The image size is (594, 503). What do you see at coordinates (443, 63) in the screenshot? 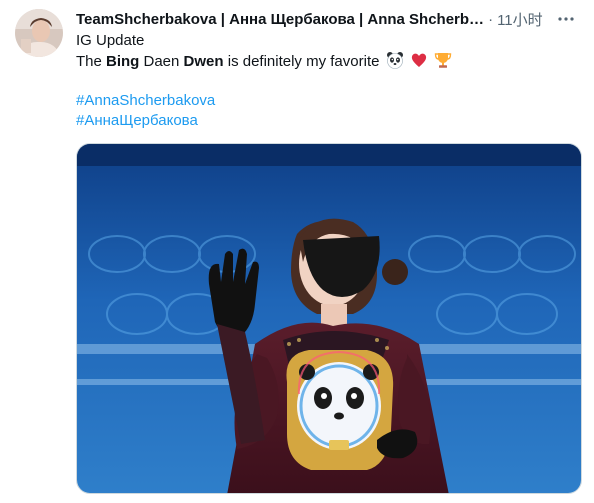
I see `trophy-icon` at bounding box center [443, 63].